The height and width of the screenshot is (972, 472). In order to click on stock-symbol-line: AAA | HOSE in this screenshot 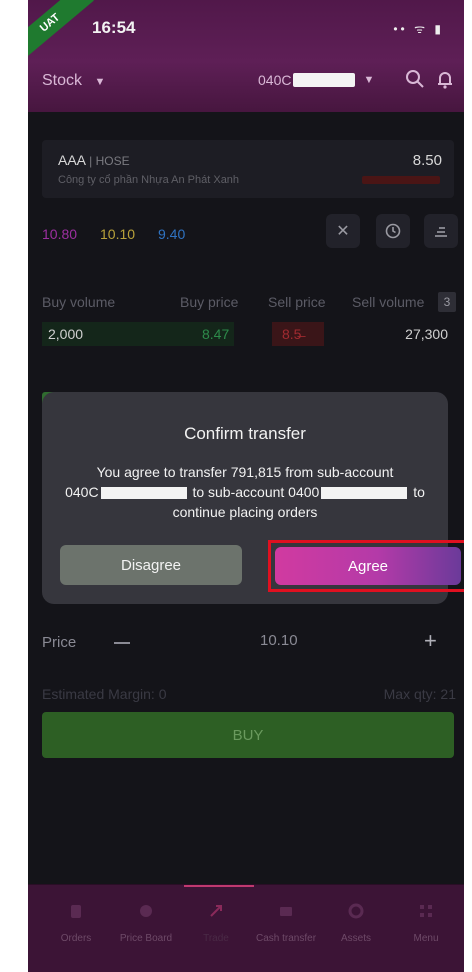, I will do `click(94, 160)`.